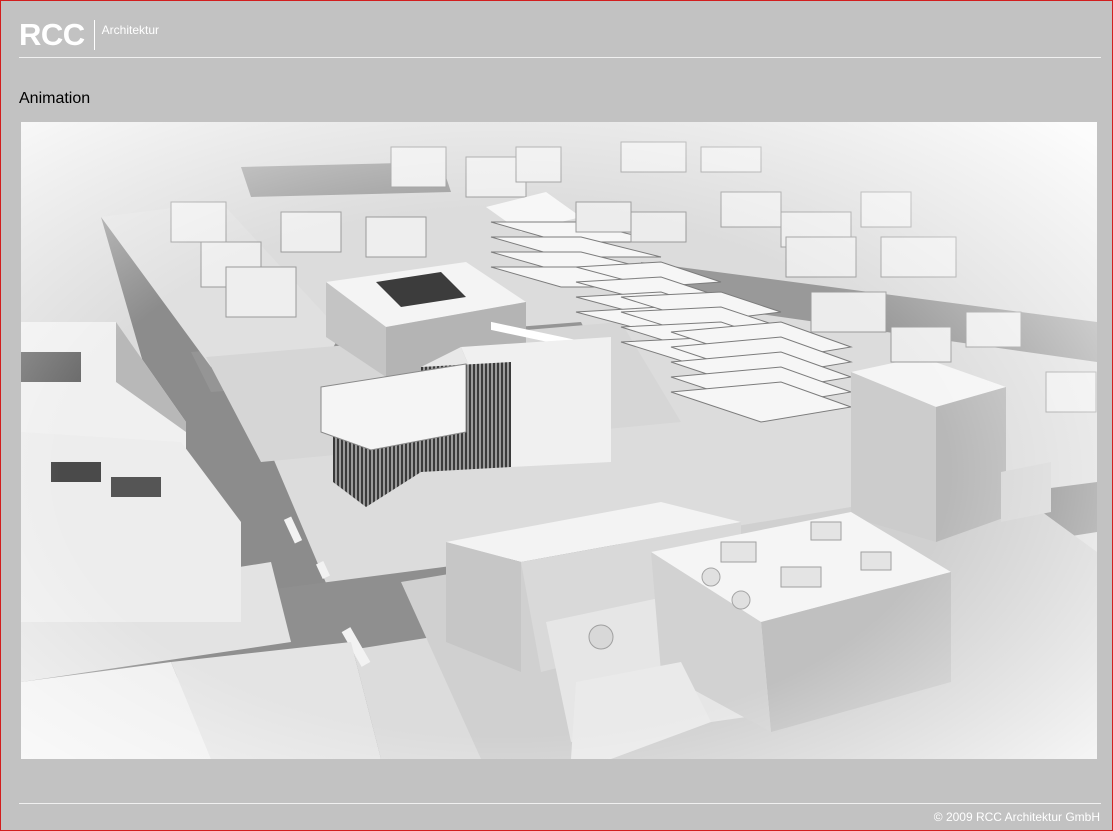 Image resolution: width=1113 pixels, height=831 pixels. What do you see at coordinates (560, 57) in the screenshot?
I see `header-divider` at bounding box center [560, 57].